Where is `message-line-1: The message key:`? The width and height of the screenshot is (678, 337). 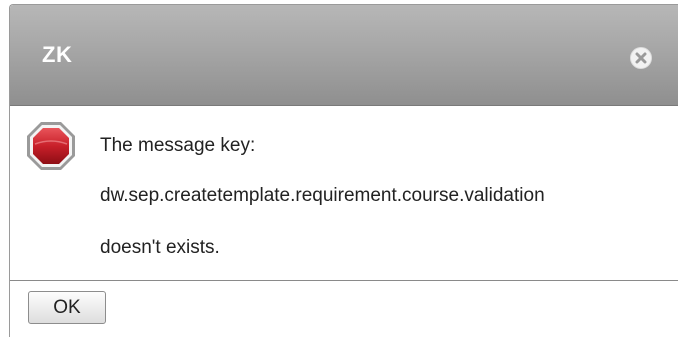
message-line-1: The message key: is located at coordinates (178, 145).